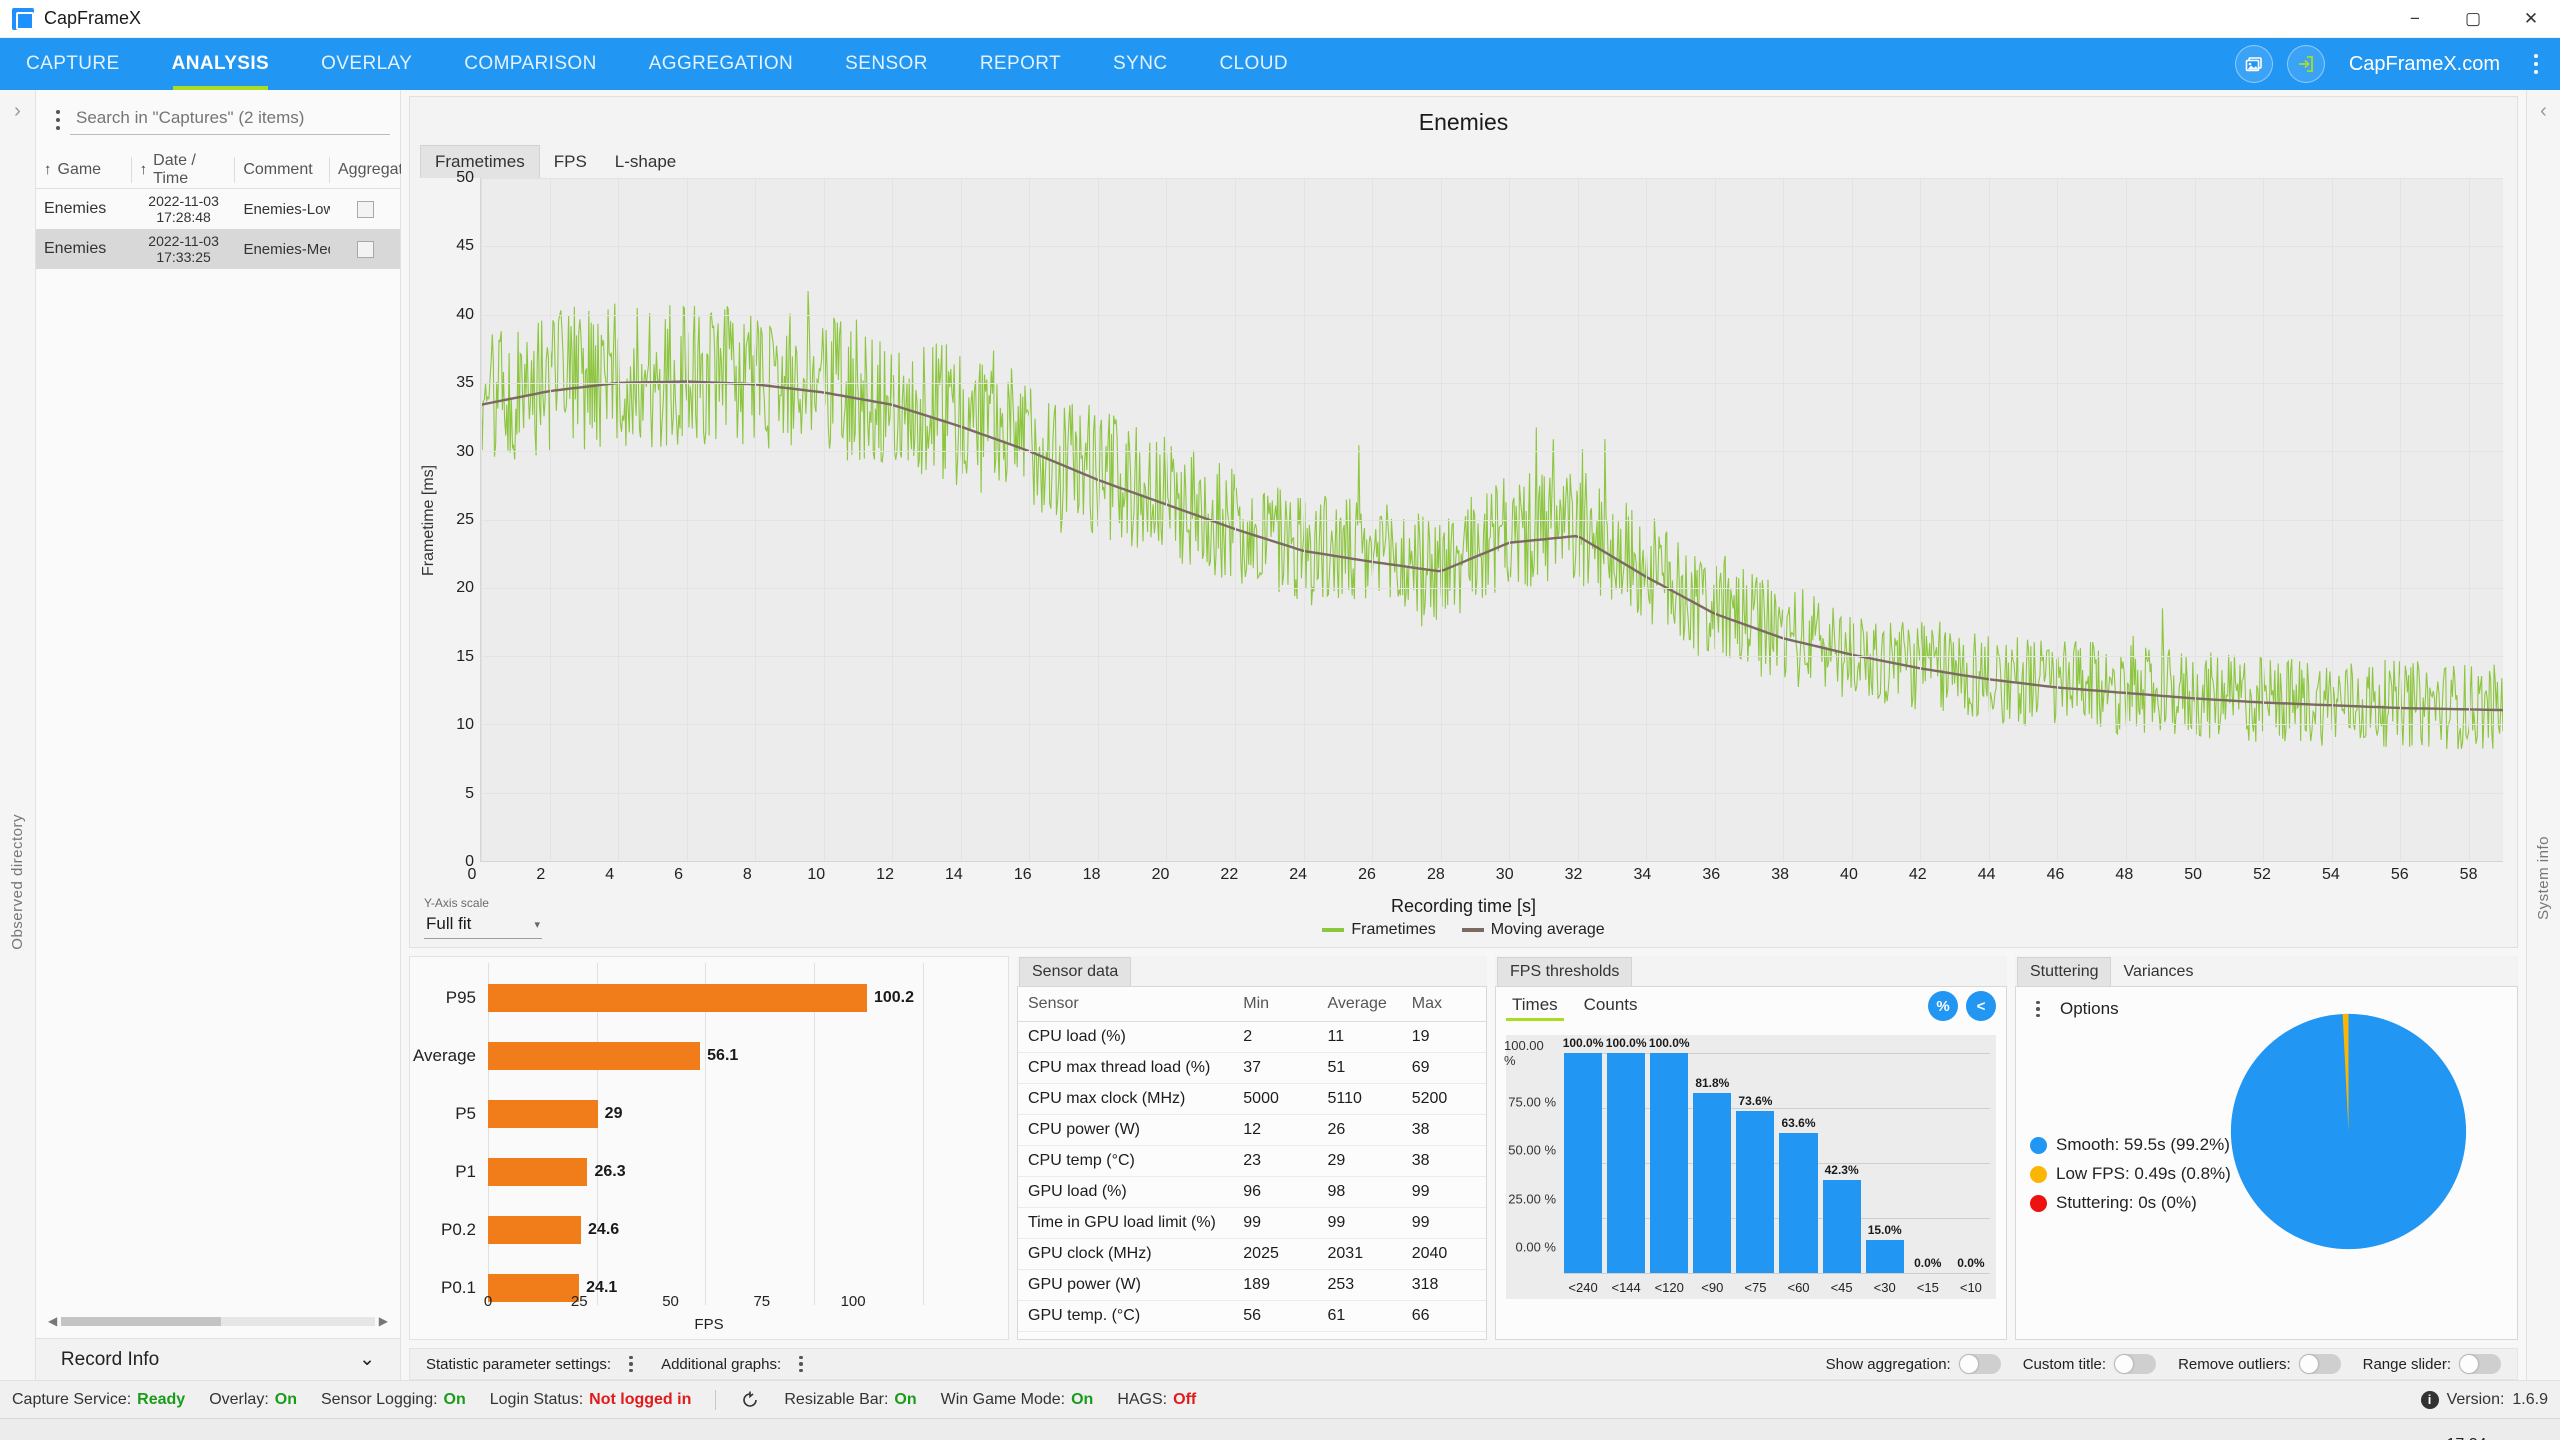 The height and width of the screenshot is (1440, 2560). What do you see at coordinates (18, 735) in the screenshot?
I see `left-rail: › Observed directory` at bounding box center [18, 735].